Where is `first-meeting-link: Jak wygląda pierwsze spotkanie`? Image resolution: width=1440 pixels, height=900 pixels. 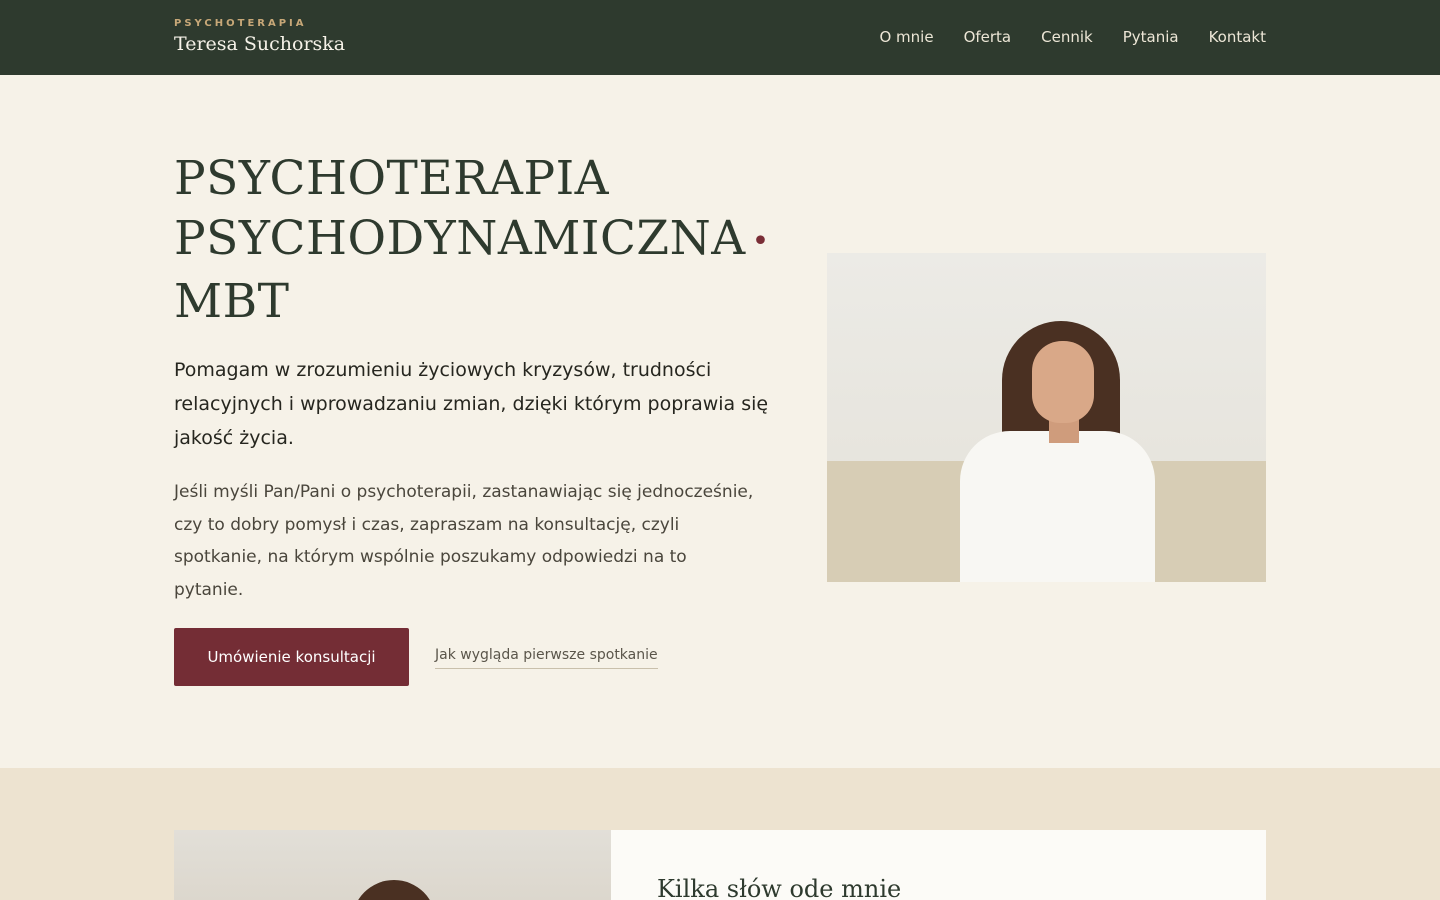 first-meeting-link: Jak wygląda pierwsze spotkanie is located at coordinates (546, 657).